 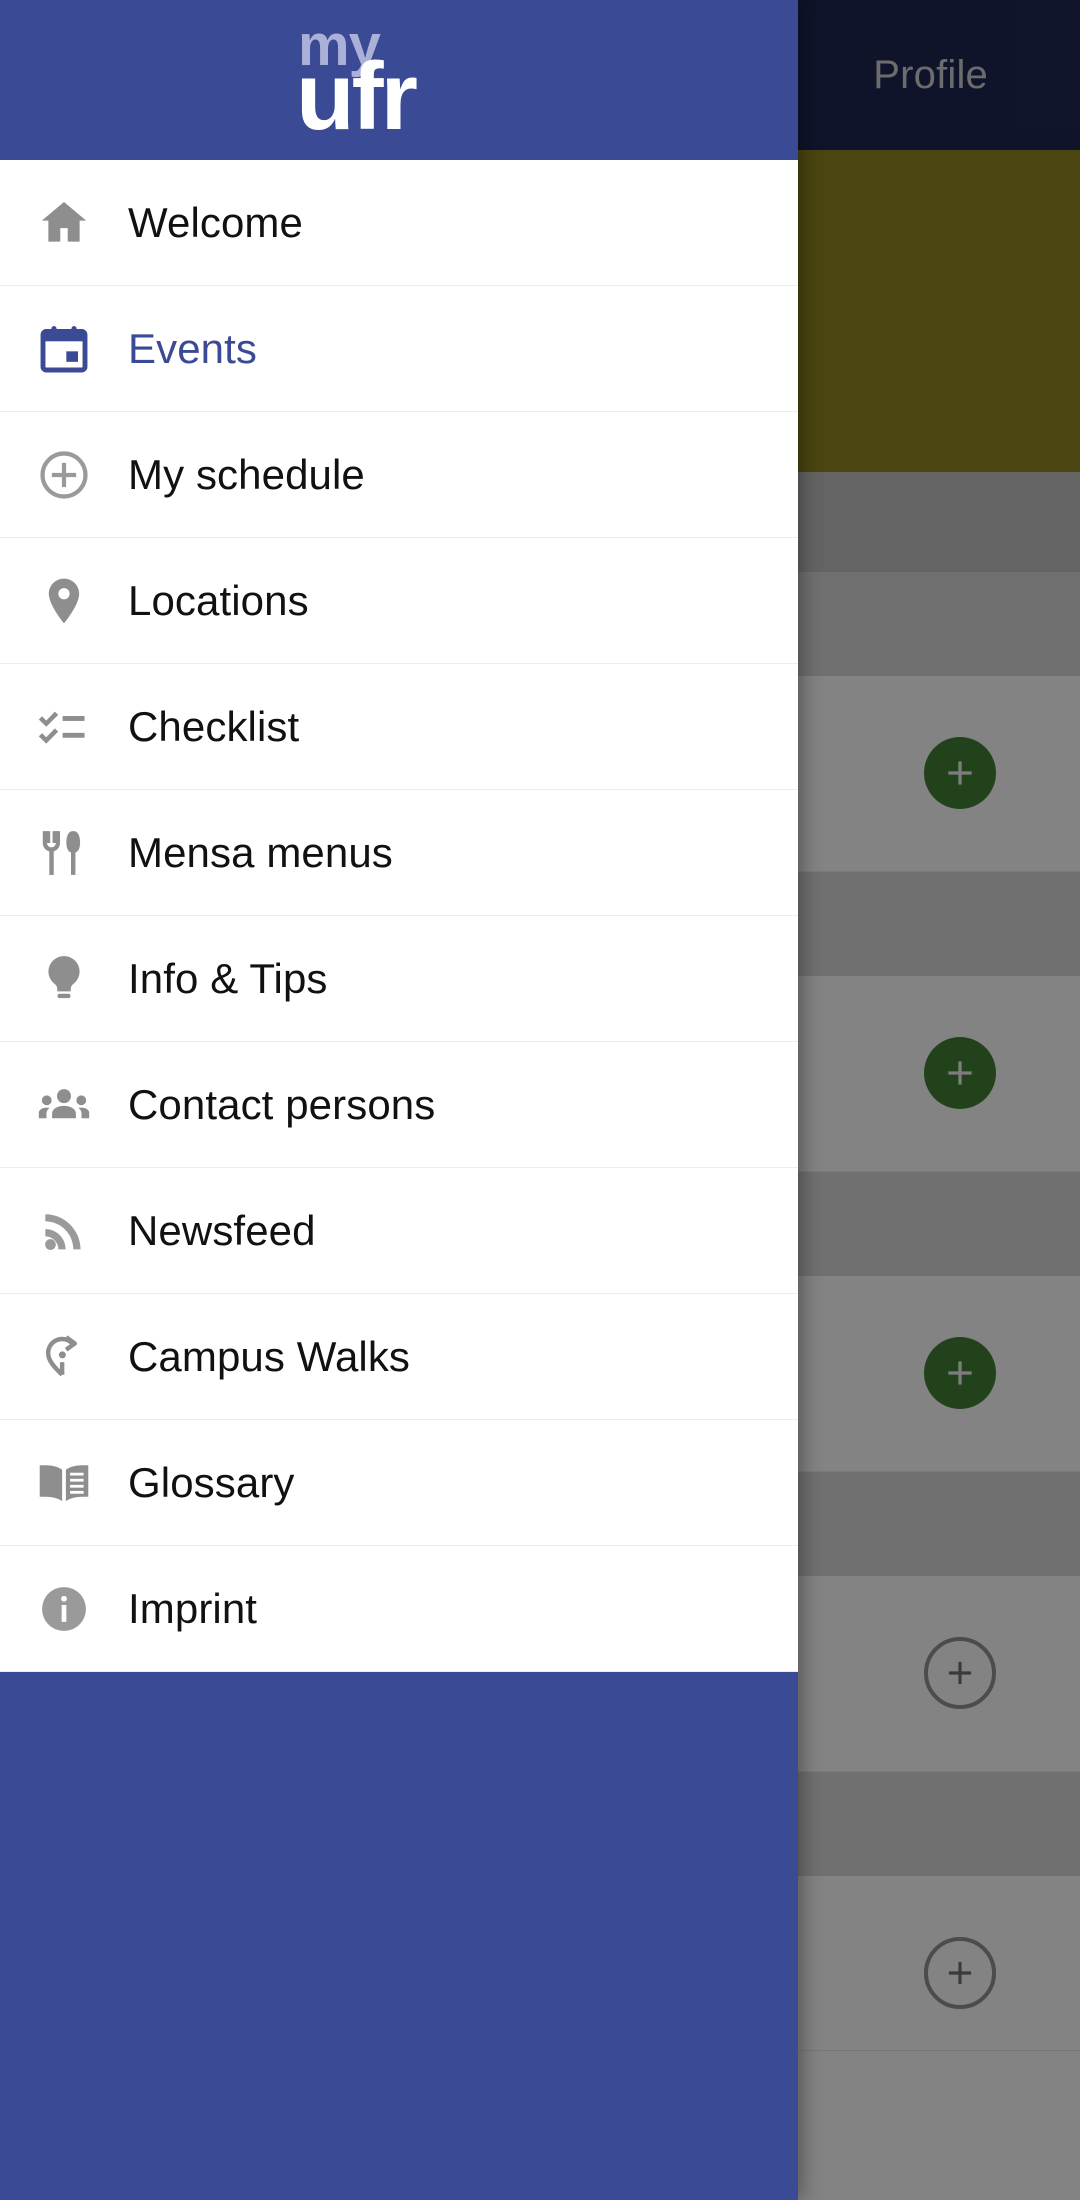 I want to click on drawer-header: my ufr, so click(x=399, y=80).